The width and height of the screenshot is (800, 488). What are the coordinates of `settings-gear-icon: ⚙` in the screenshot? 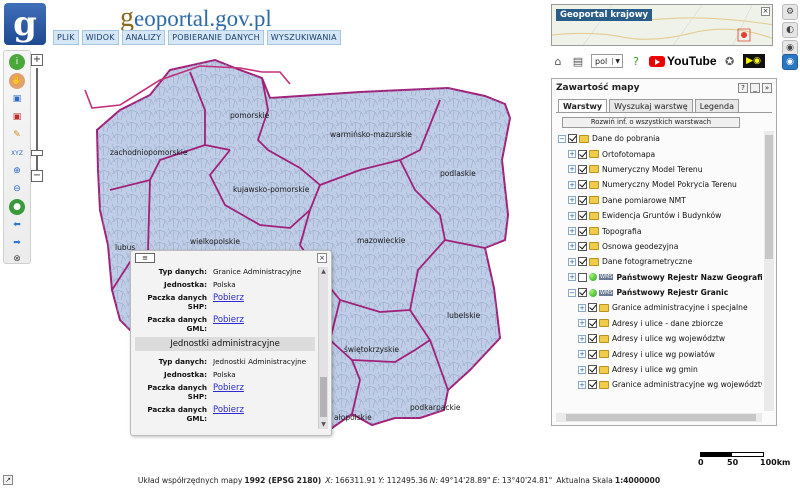 It's located at (790, 12).